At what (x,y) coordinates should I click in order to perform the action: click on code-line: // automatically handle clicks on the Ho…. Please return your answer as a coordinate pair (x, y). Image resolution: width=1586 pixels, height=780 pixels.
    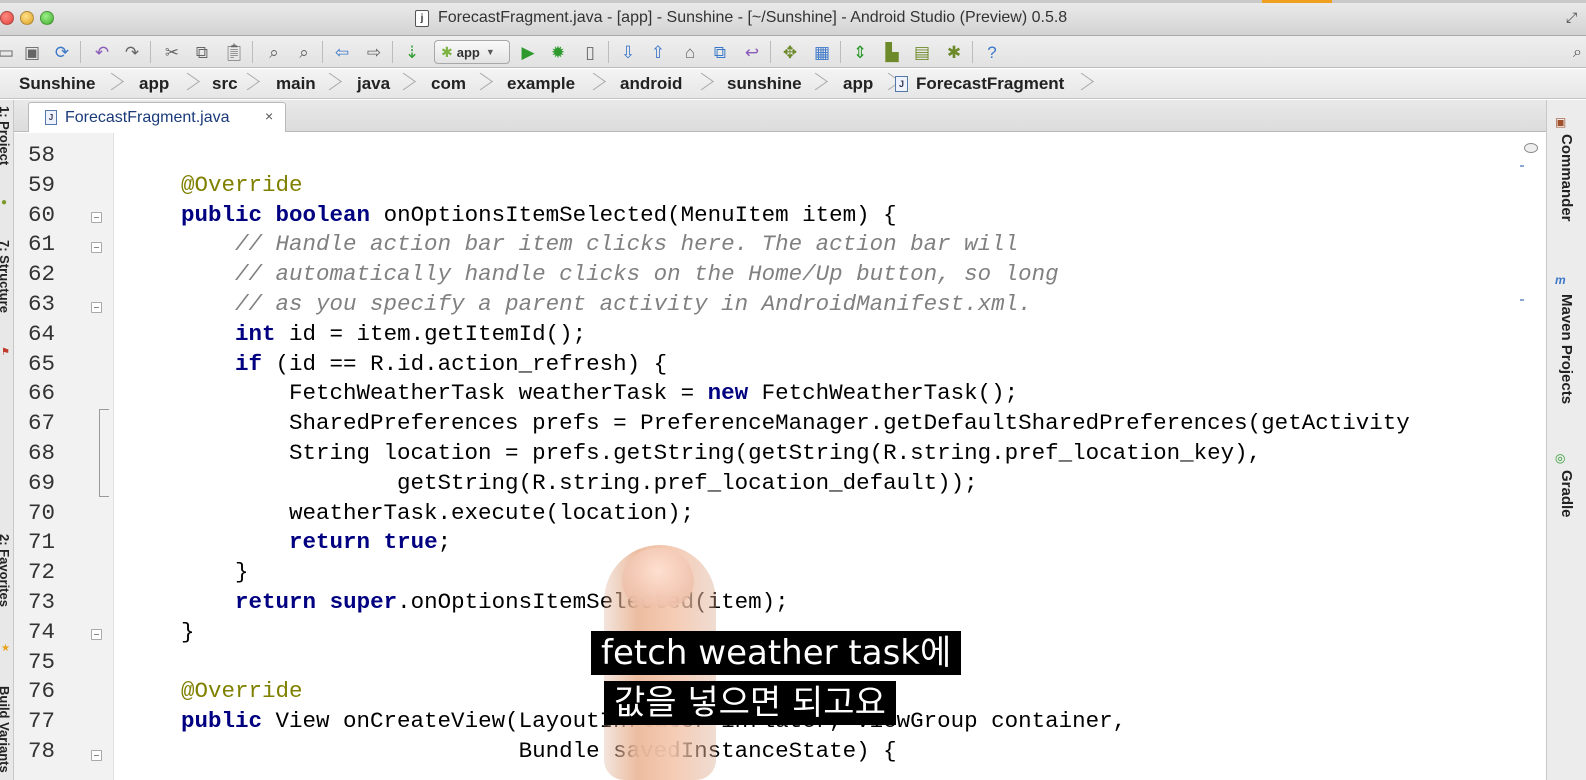
    Looking at the image, I should click on (593, 274).